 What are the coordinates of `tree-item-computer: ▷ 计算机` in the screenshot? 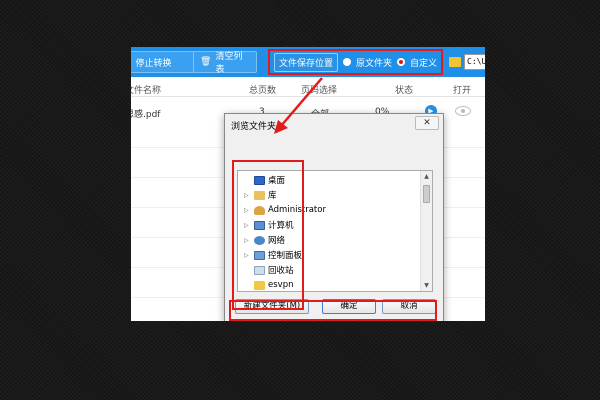 It's located at (269, 225).